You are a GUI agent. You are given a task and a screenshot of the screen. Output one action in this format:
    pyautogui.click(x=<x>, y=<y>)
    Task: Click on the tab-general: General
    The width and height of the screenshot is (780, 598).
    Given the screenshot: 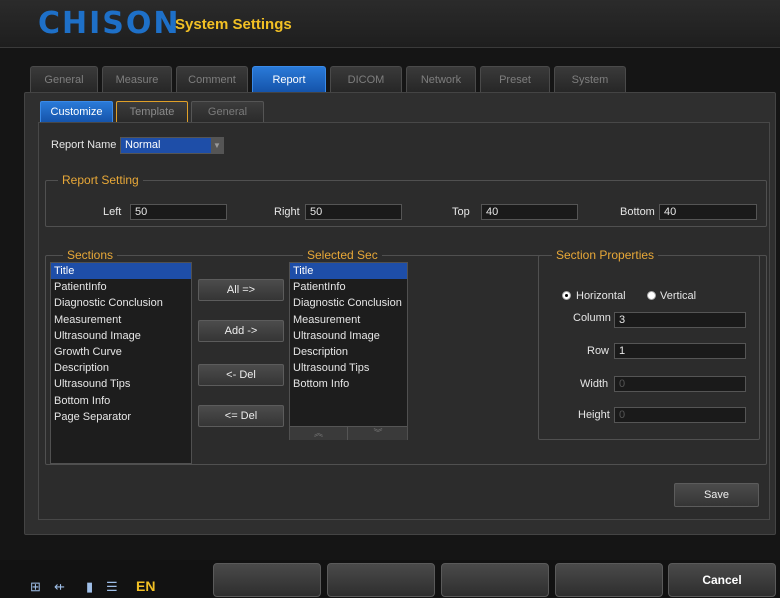 What is the action you would take?
    pyautogui.click(x=64, y=79)
    